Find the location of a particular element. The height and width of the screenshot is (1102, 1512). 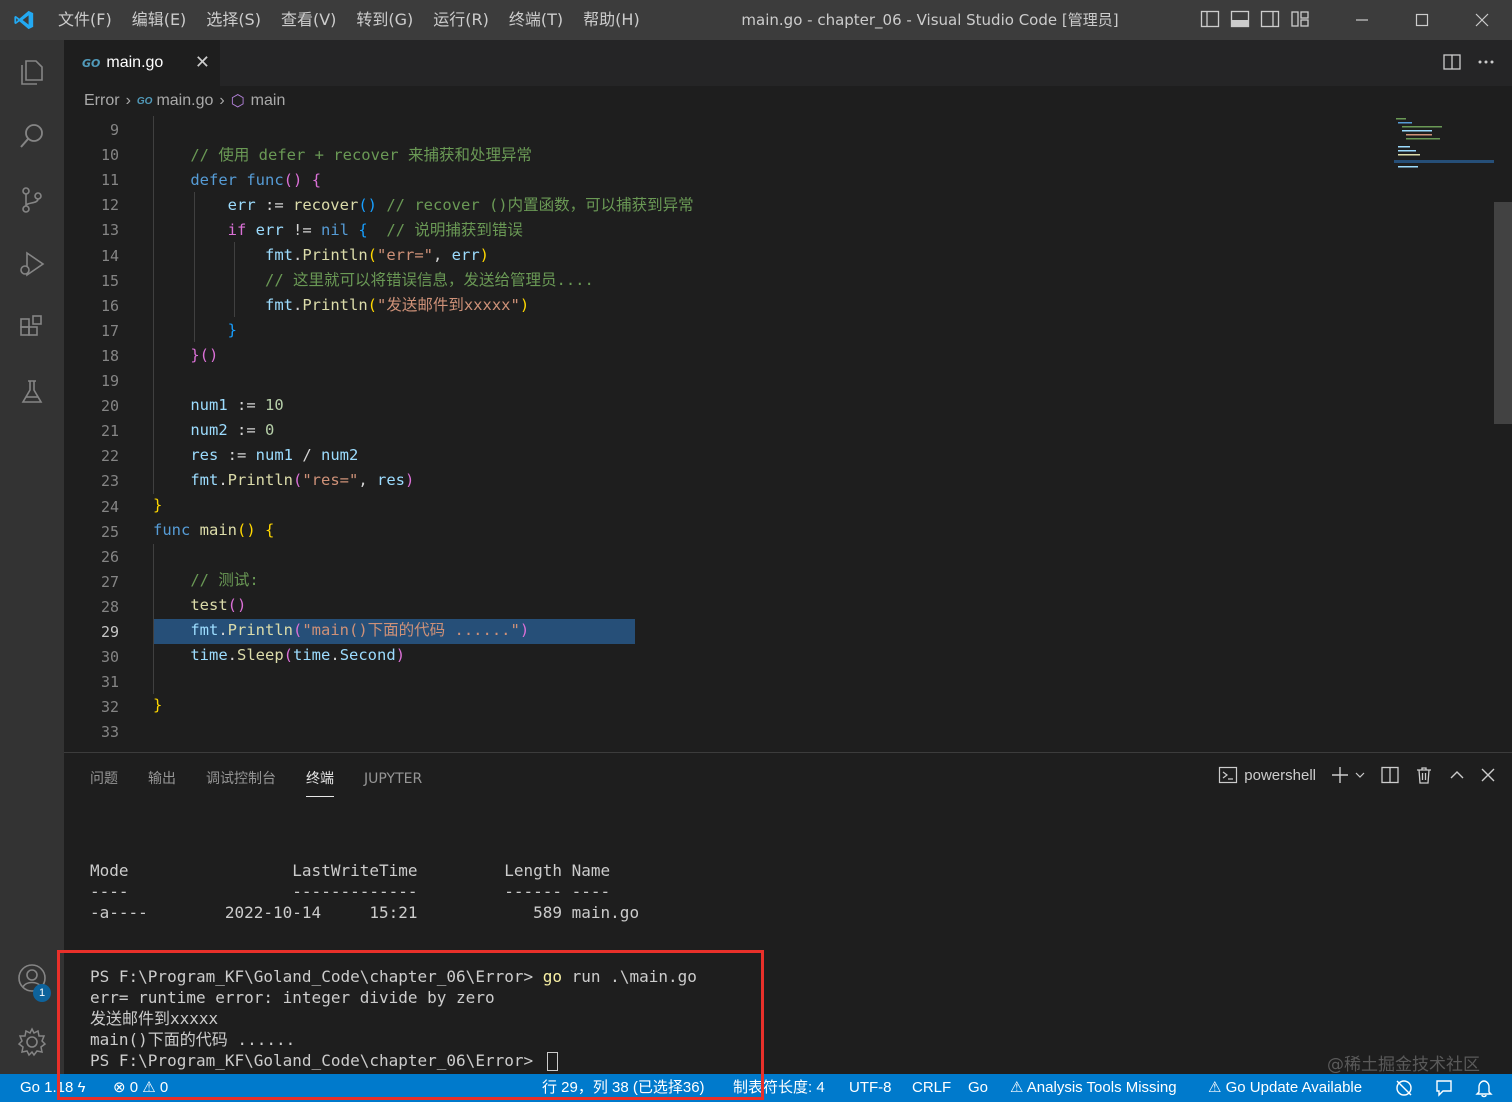

line-number: 14 is located at coordinates (109, 255).